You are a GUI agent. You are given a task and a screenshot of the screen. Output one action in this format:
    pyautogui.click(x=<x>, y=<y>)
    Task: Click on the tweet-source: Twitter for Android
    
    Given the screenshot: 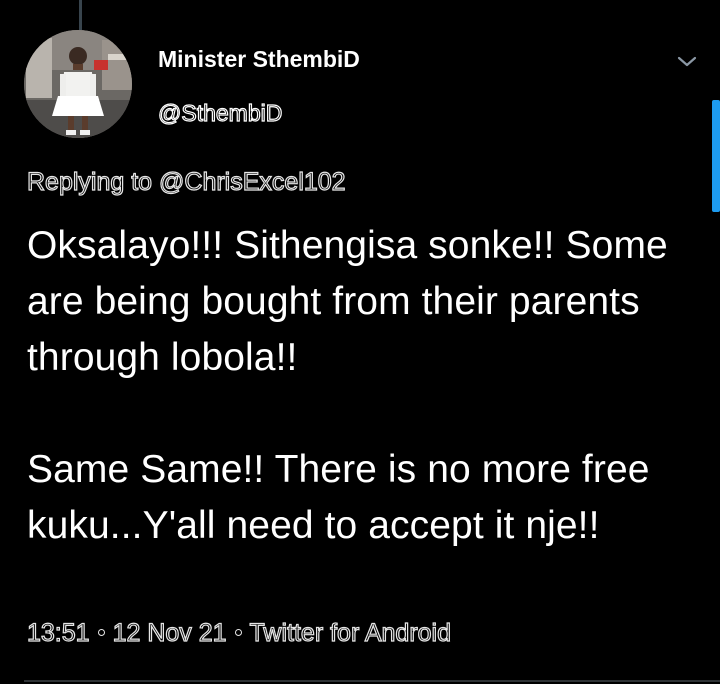 What is the action you would take?
    pyautogui.click(x=350, y=632)
    